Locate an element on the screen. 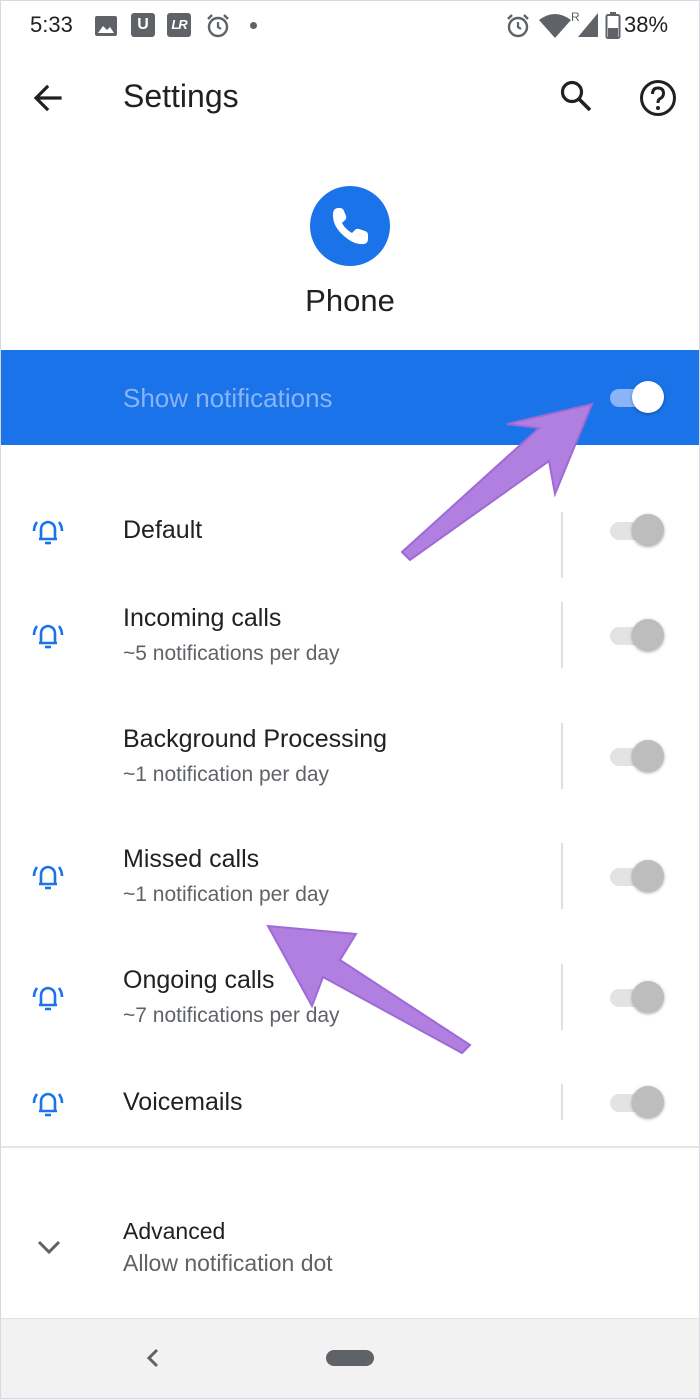 Image resolution: width=700 pixels, height=1400 pixels. section-divider is located at coordinates (350, 1147).